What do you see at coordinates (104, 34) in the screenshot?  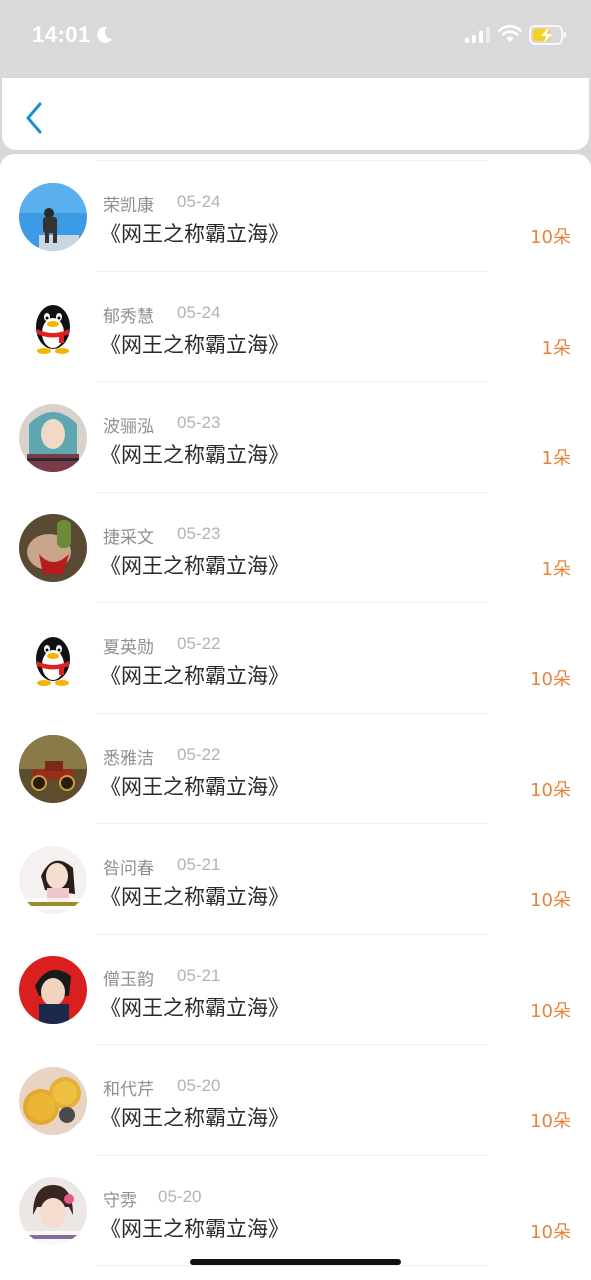 I see `moon-icon` at bounding box center [104, 34].